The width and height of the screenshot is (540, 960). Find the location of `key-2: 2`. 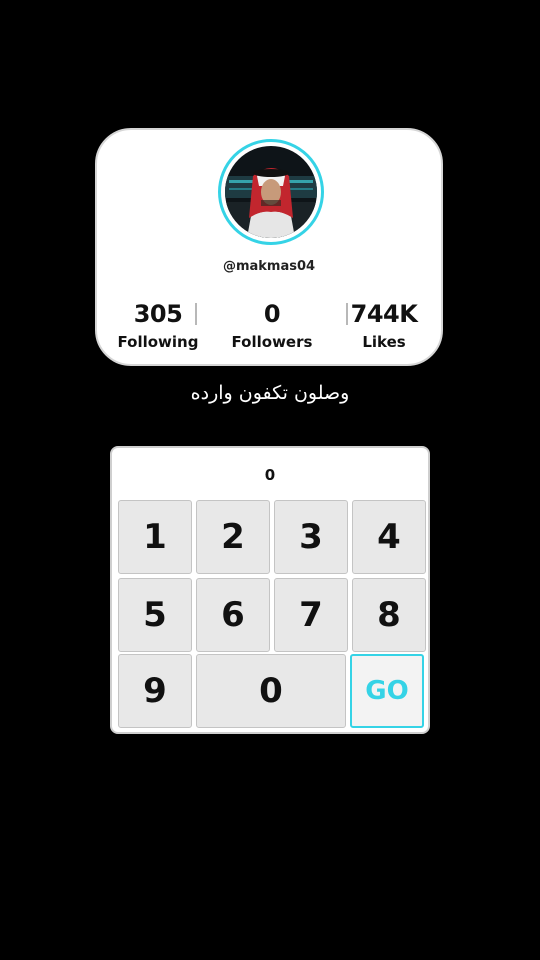

key-2: 2 is located at coordinates (233, 537).